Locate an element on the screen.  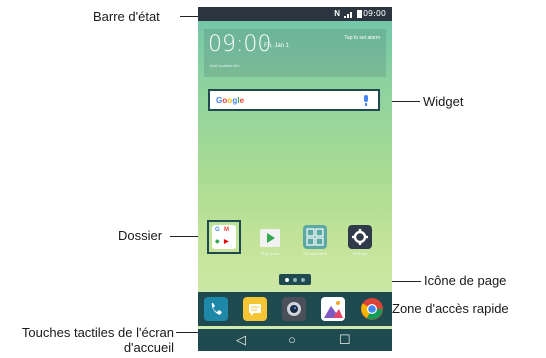
nfc-icon: N is located at coordinates (337, 13).